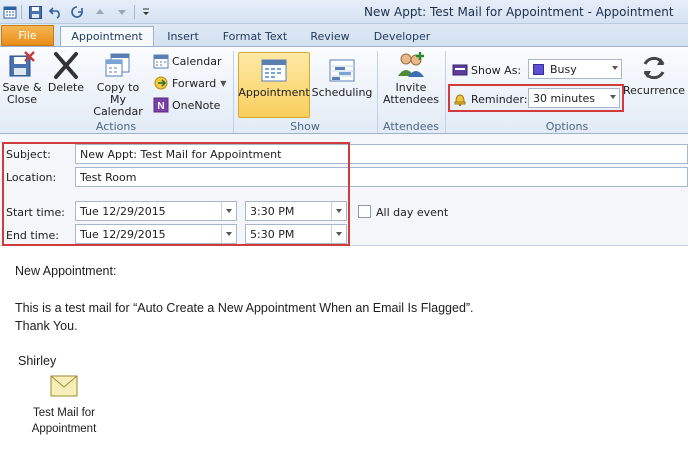 This screenshot has height=449, width=688. I want to click on save-close-button: Save & Close, so click(22, 78).